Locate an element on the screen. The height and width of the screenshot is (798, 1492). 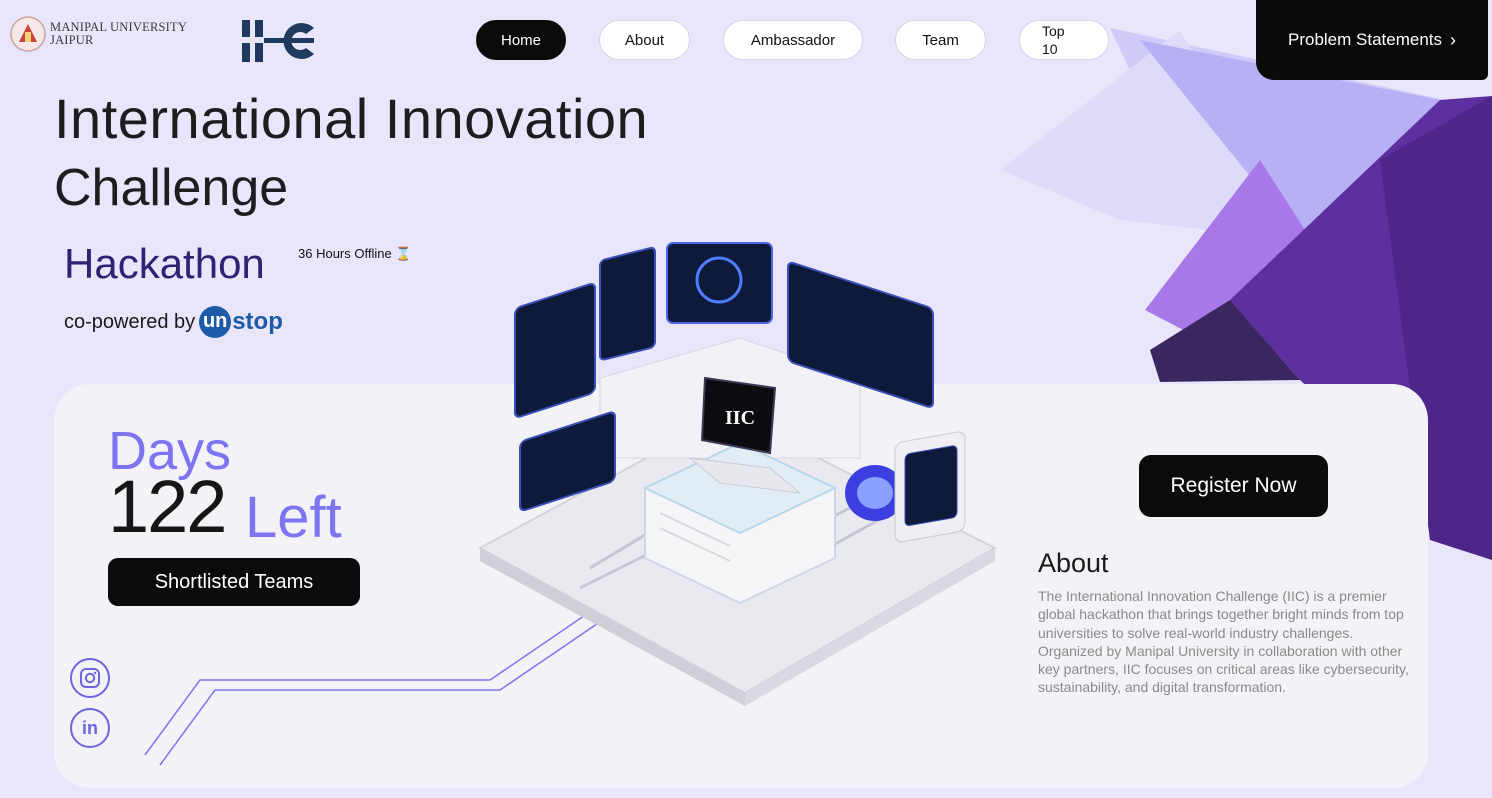
instagram-icon is located at coordinates (90, 678).